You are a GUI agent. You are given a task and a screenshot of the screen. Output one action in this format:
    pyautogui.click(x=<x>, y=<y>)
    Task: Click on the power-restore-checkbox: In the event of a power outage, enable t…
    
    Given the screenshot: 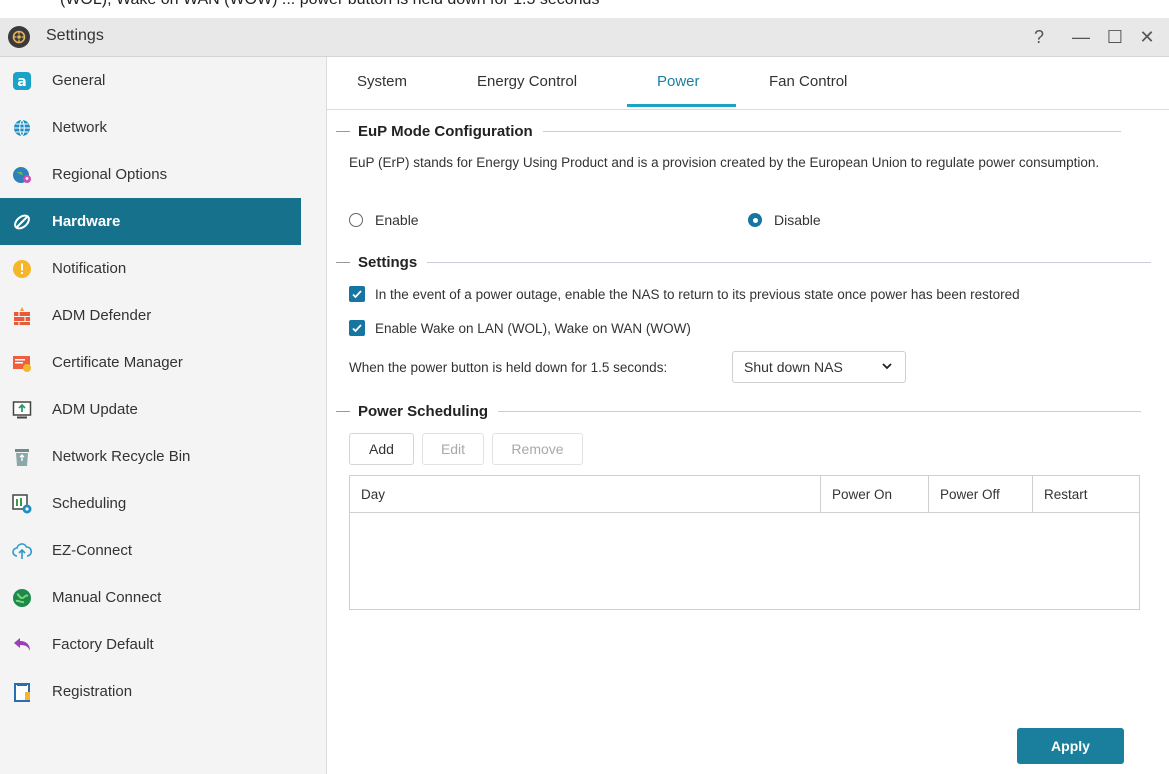 What is the action you would take?
    pyautogui.click(x=684, y=294)
    